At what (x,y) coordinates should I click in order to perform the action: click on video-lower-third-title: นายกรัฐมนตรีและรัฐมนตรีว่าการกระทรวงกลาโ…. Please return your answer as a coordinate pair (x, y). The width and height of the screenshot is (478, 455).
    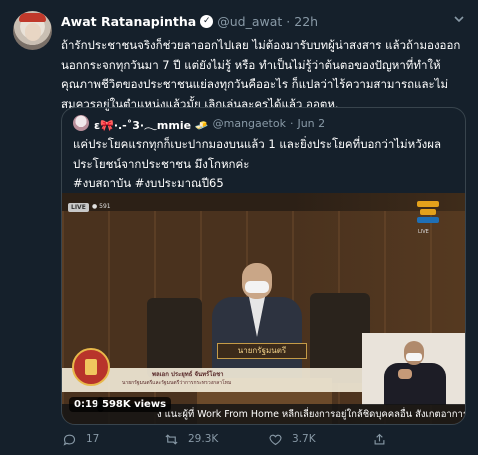
    Looking at the image, I should click on (177, 383).